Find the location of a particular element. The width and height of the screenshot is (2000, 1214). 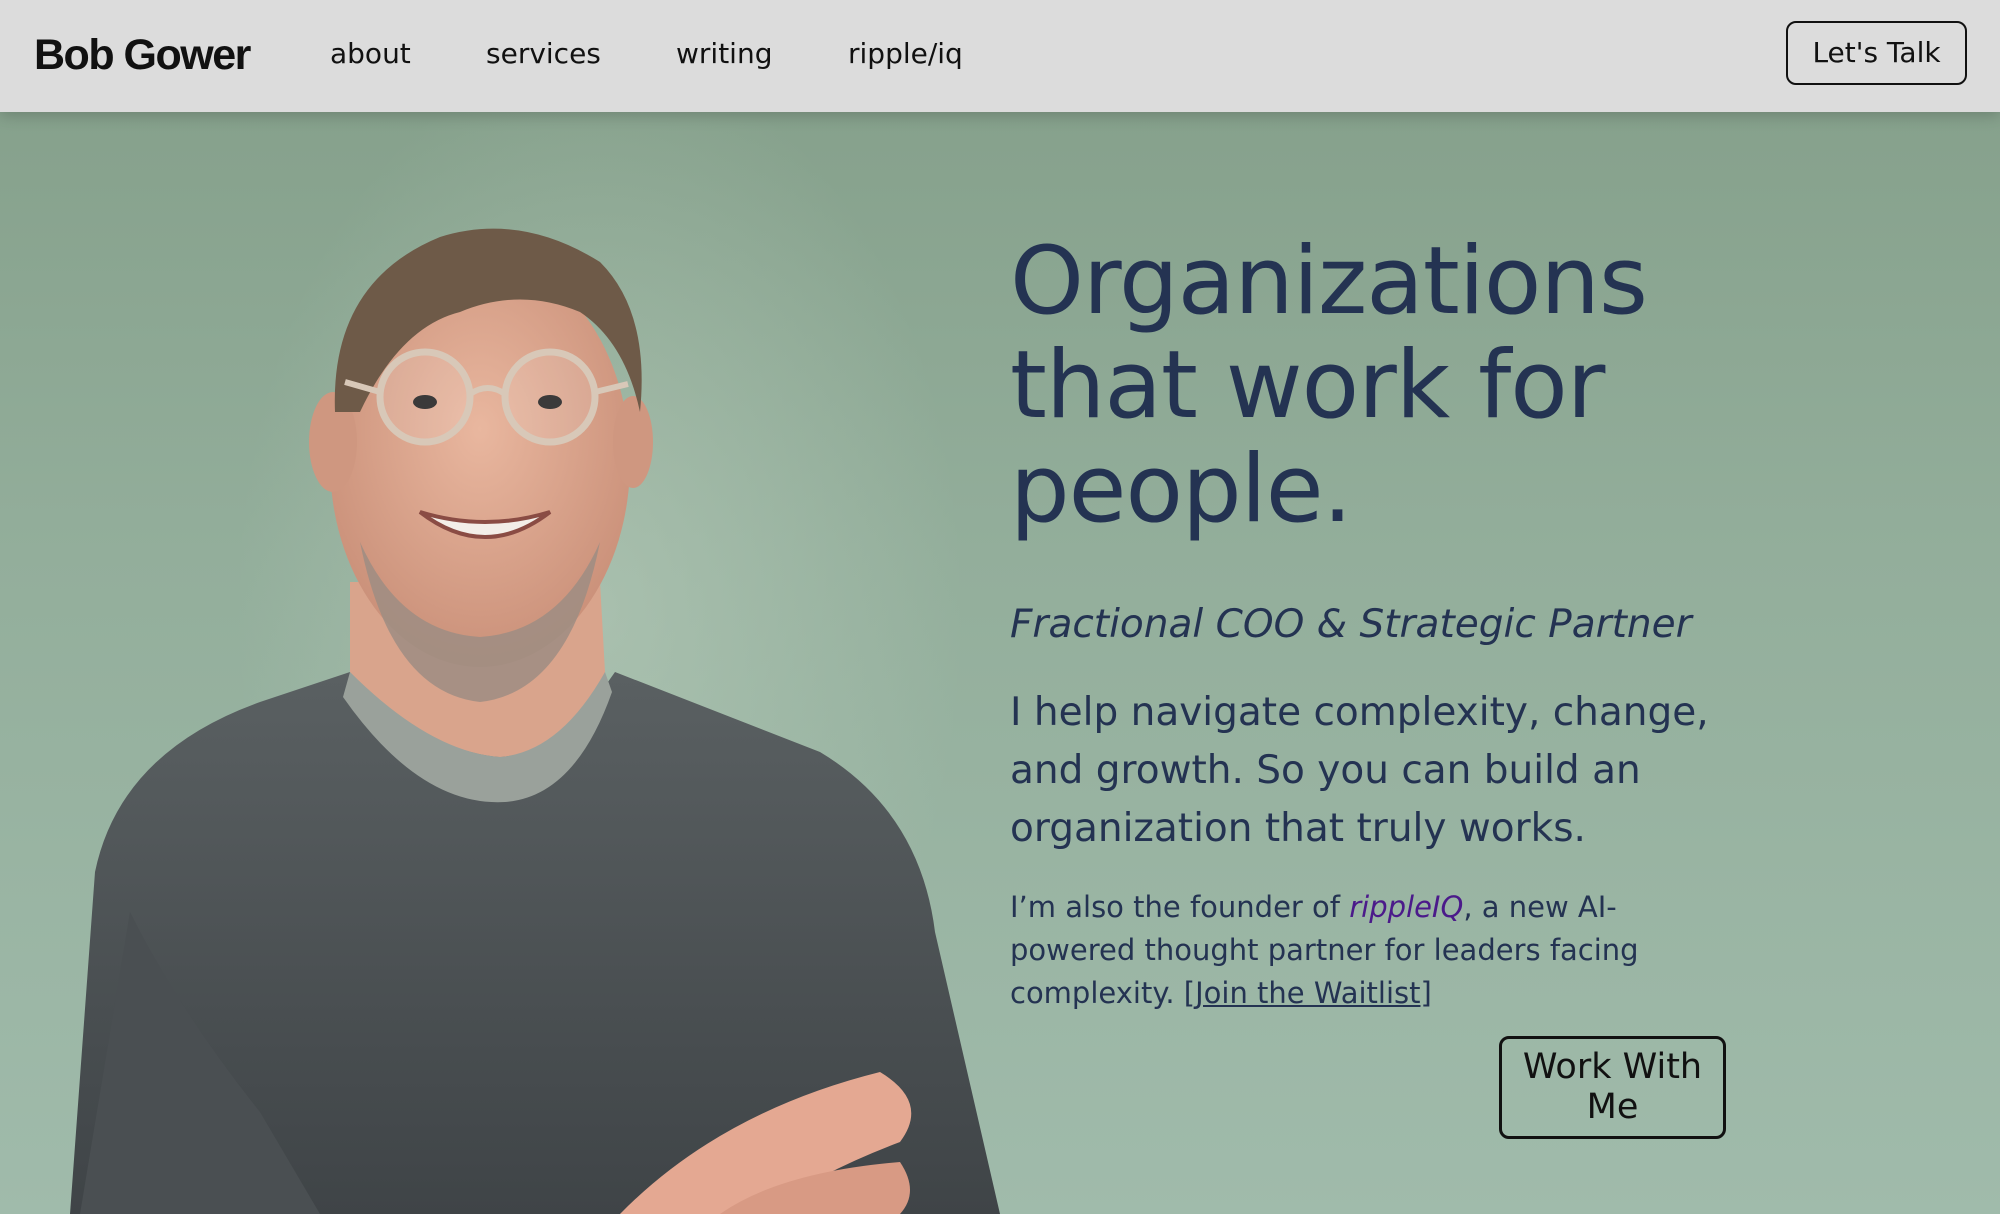

hero-headline: Organizations that work for people. is located at coordinates (1390, 386).